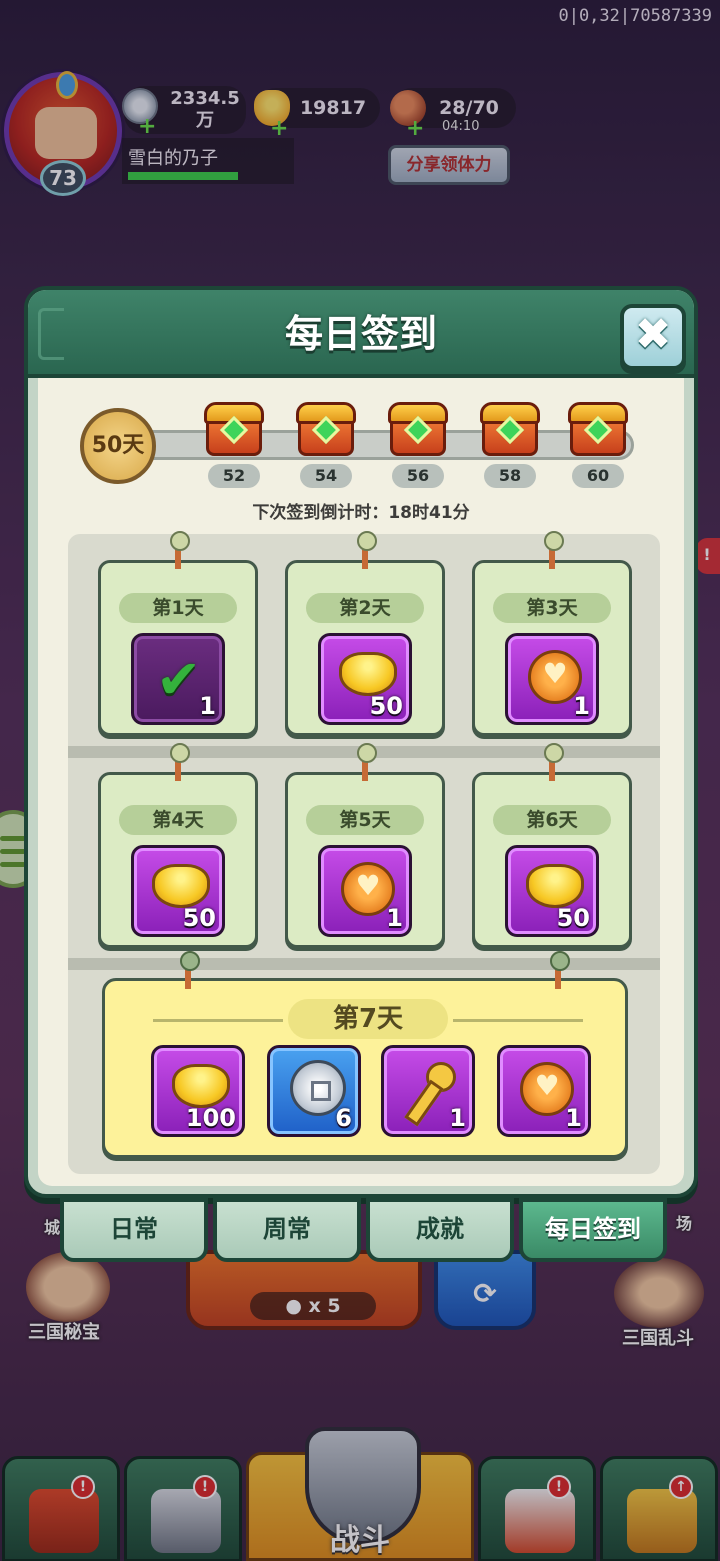  What do you see at coordinates (653, 337) in the screenshot?
I see `close-button: ✖` at bounding box center [653, 337].